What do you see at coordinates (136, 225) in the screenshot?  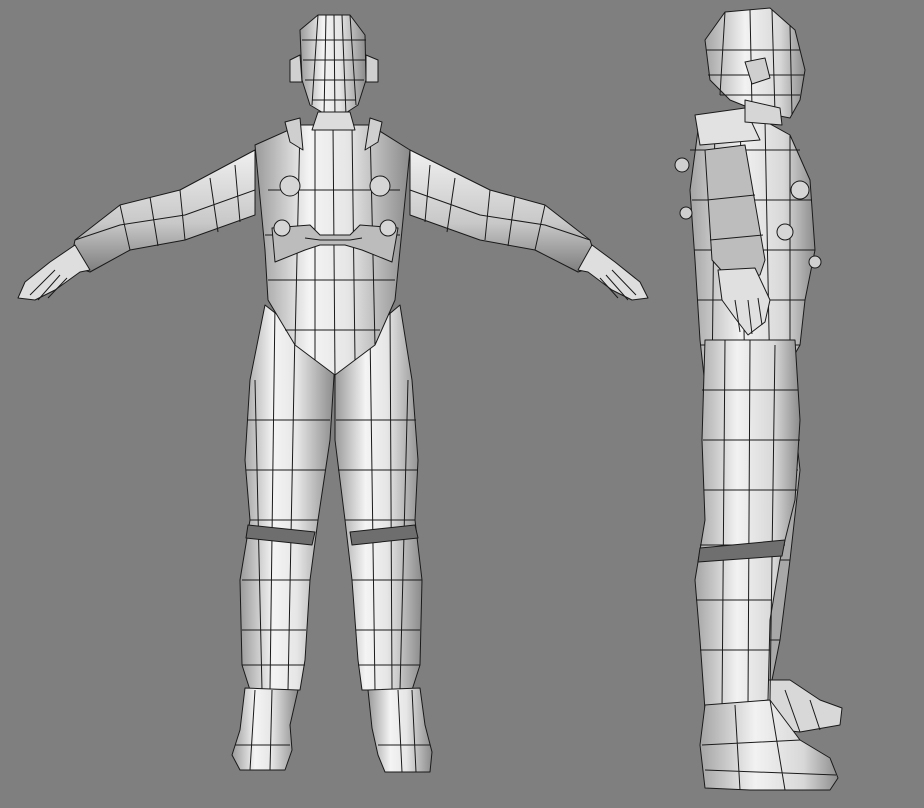 I see `front-left-arm` at bounding box center [136, 225].